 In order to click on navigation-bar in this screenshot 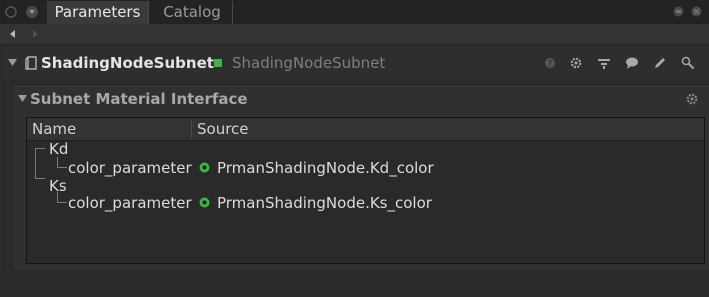, I will do `click(354, 34)`.